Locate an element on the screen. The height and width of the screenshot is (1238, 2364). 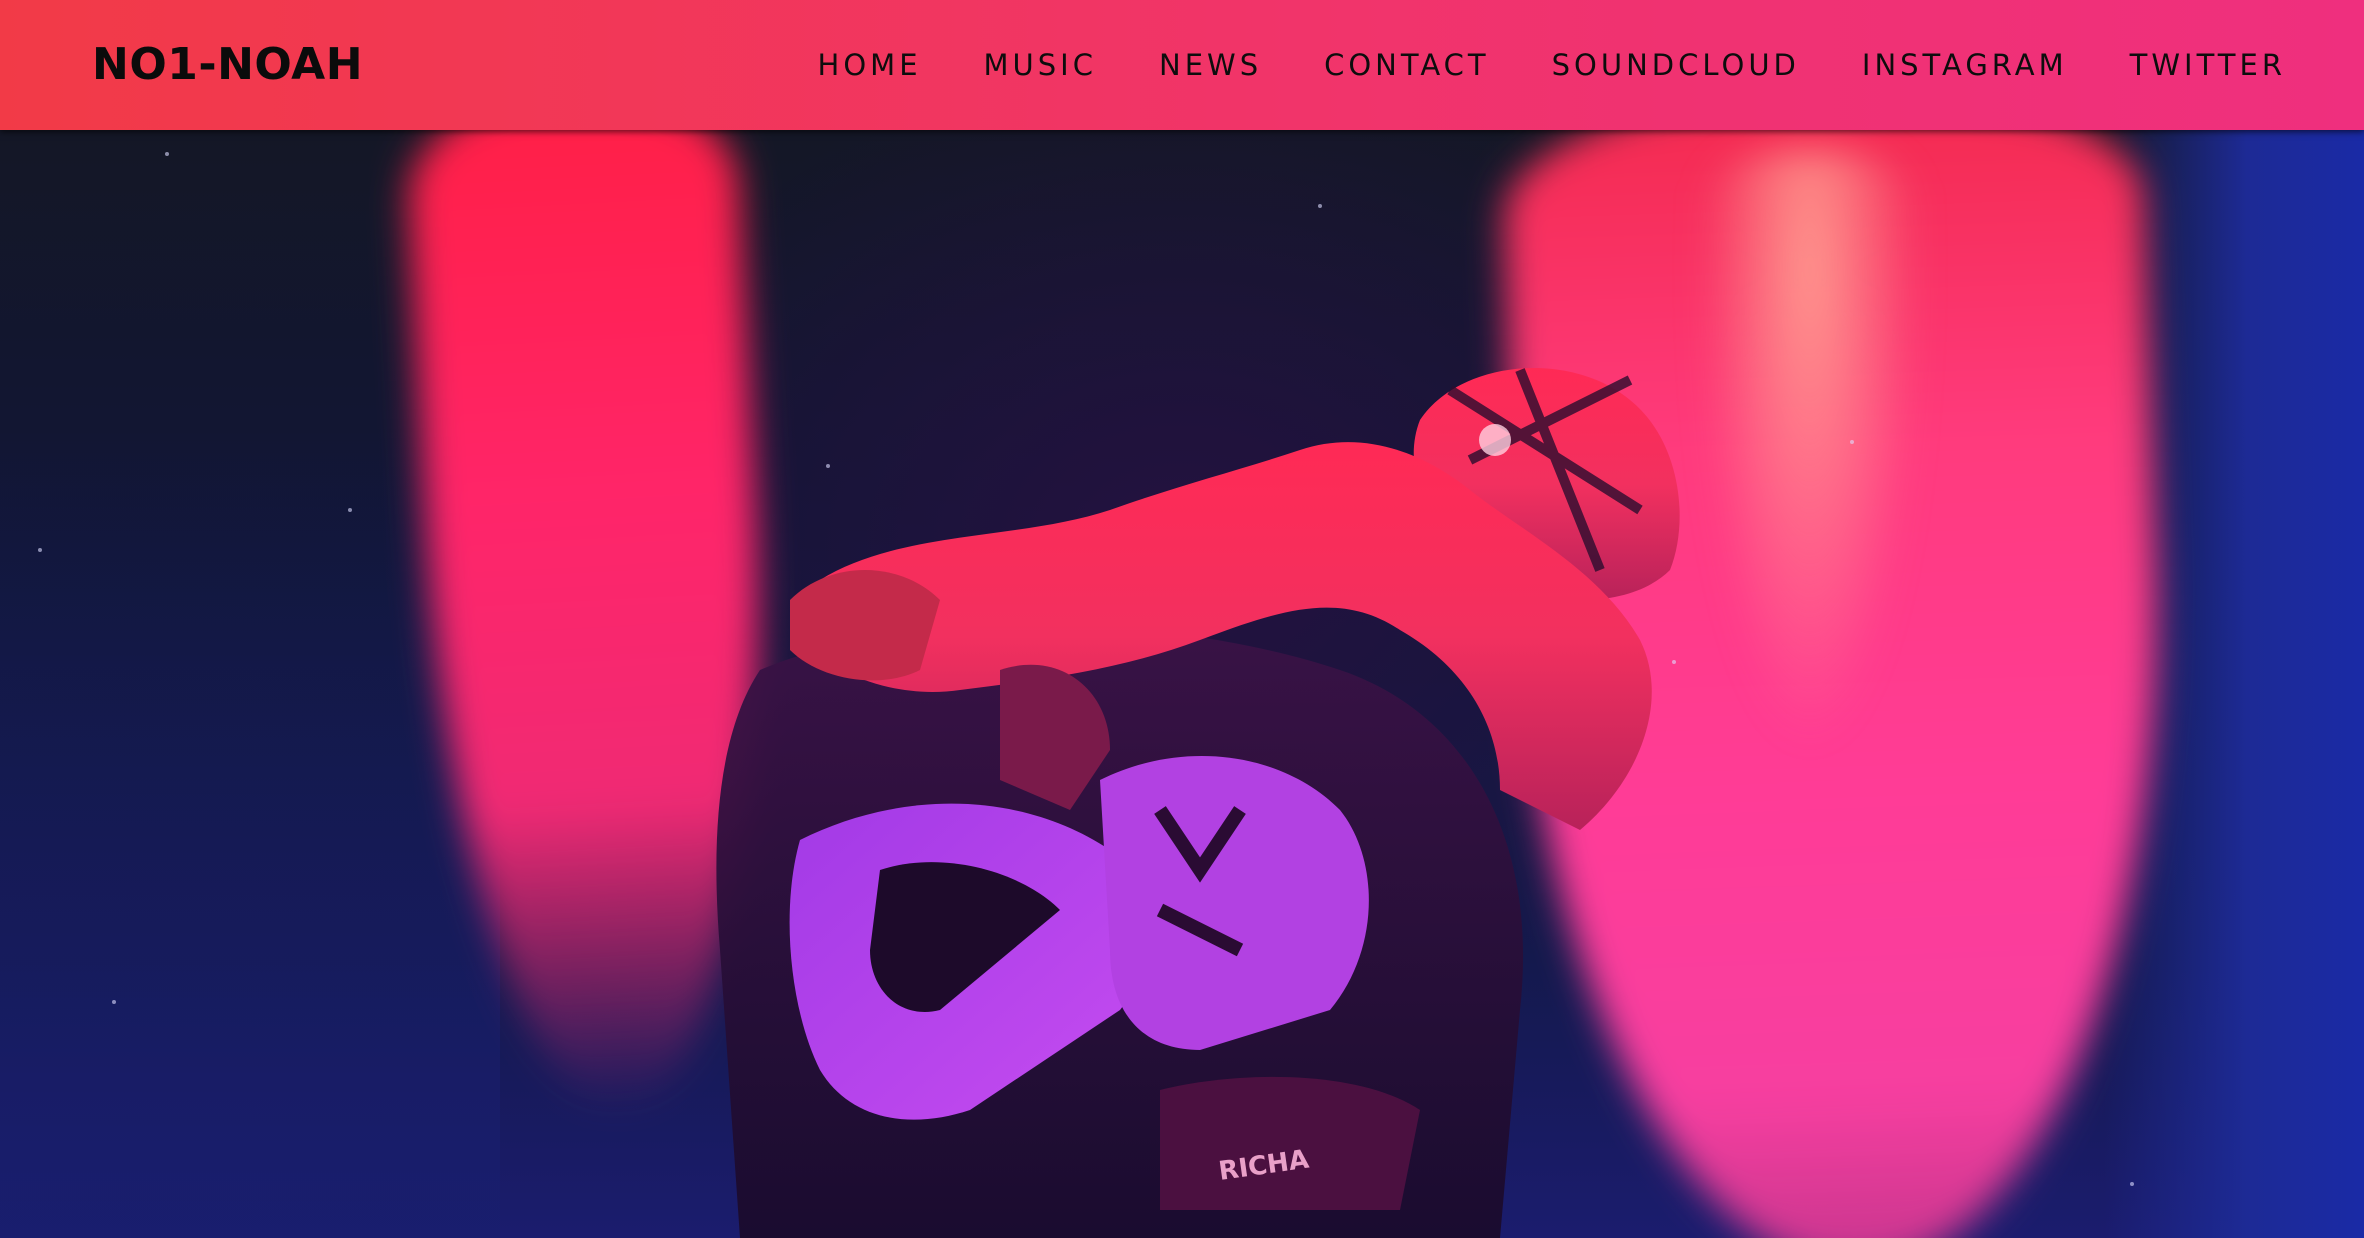
nav-home: HOME is located at coordinates (870, 65).